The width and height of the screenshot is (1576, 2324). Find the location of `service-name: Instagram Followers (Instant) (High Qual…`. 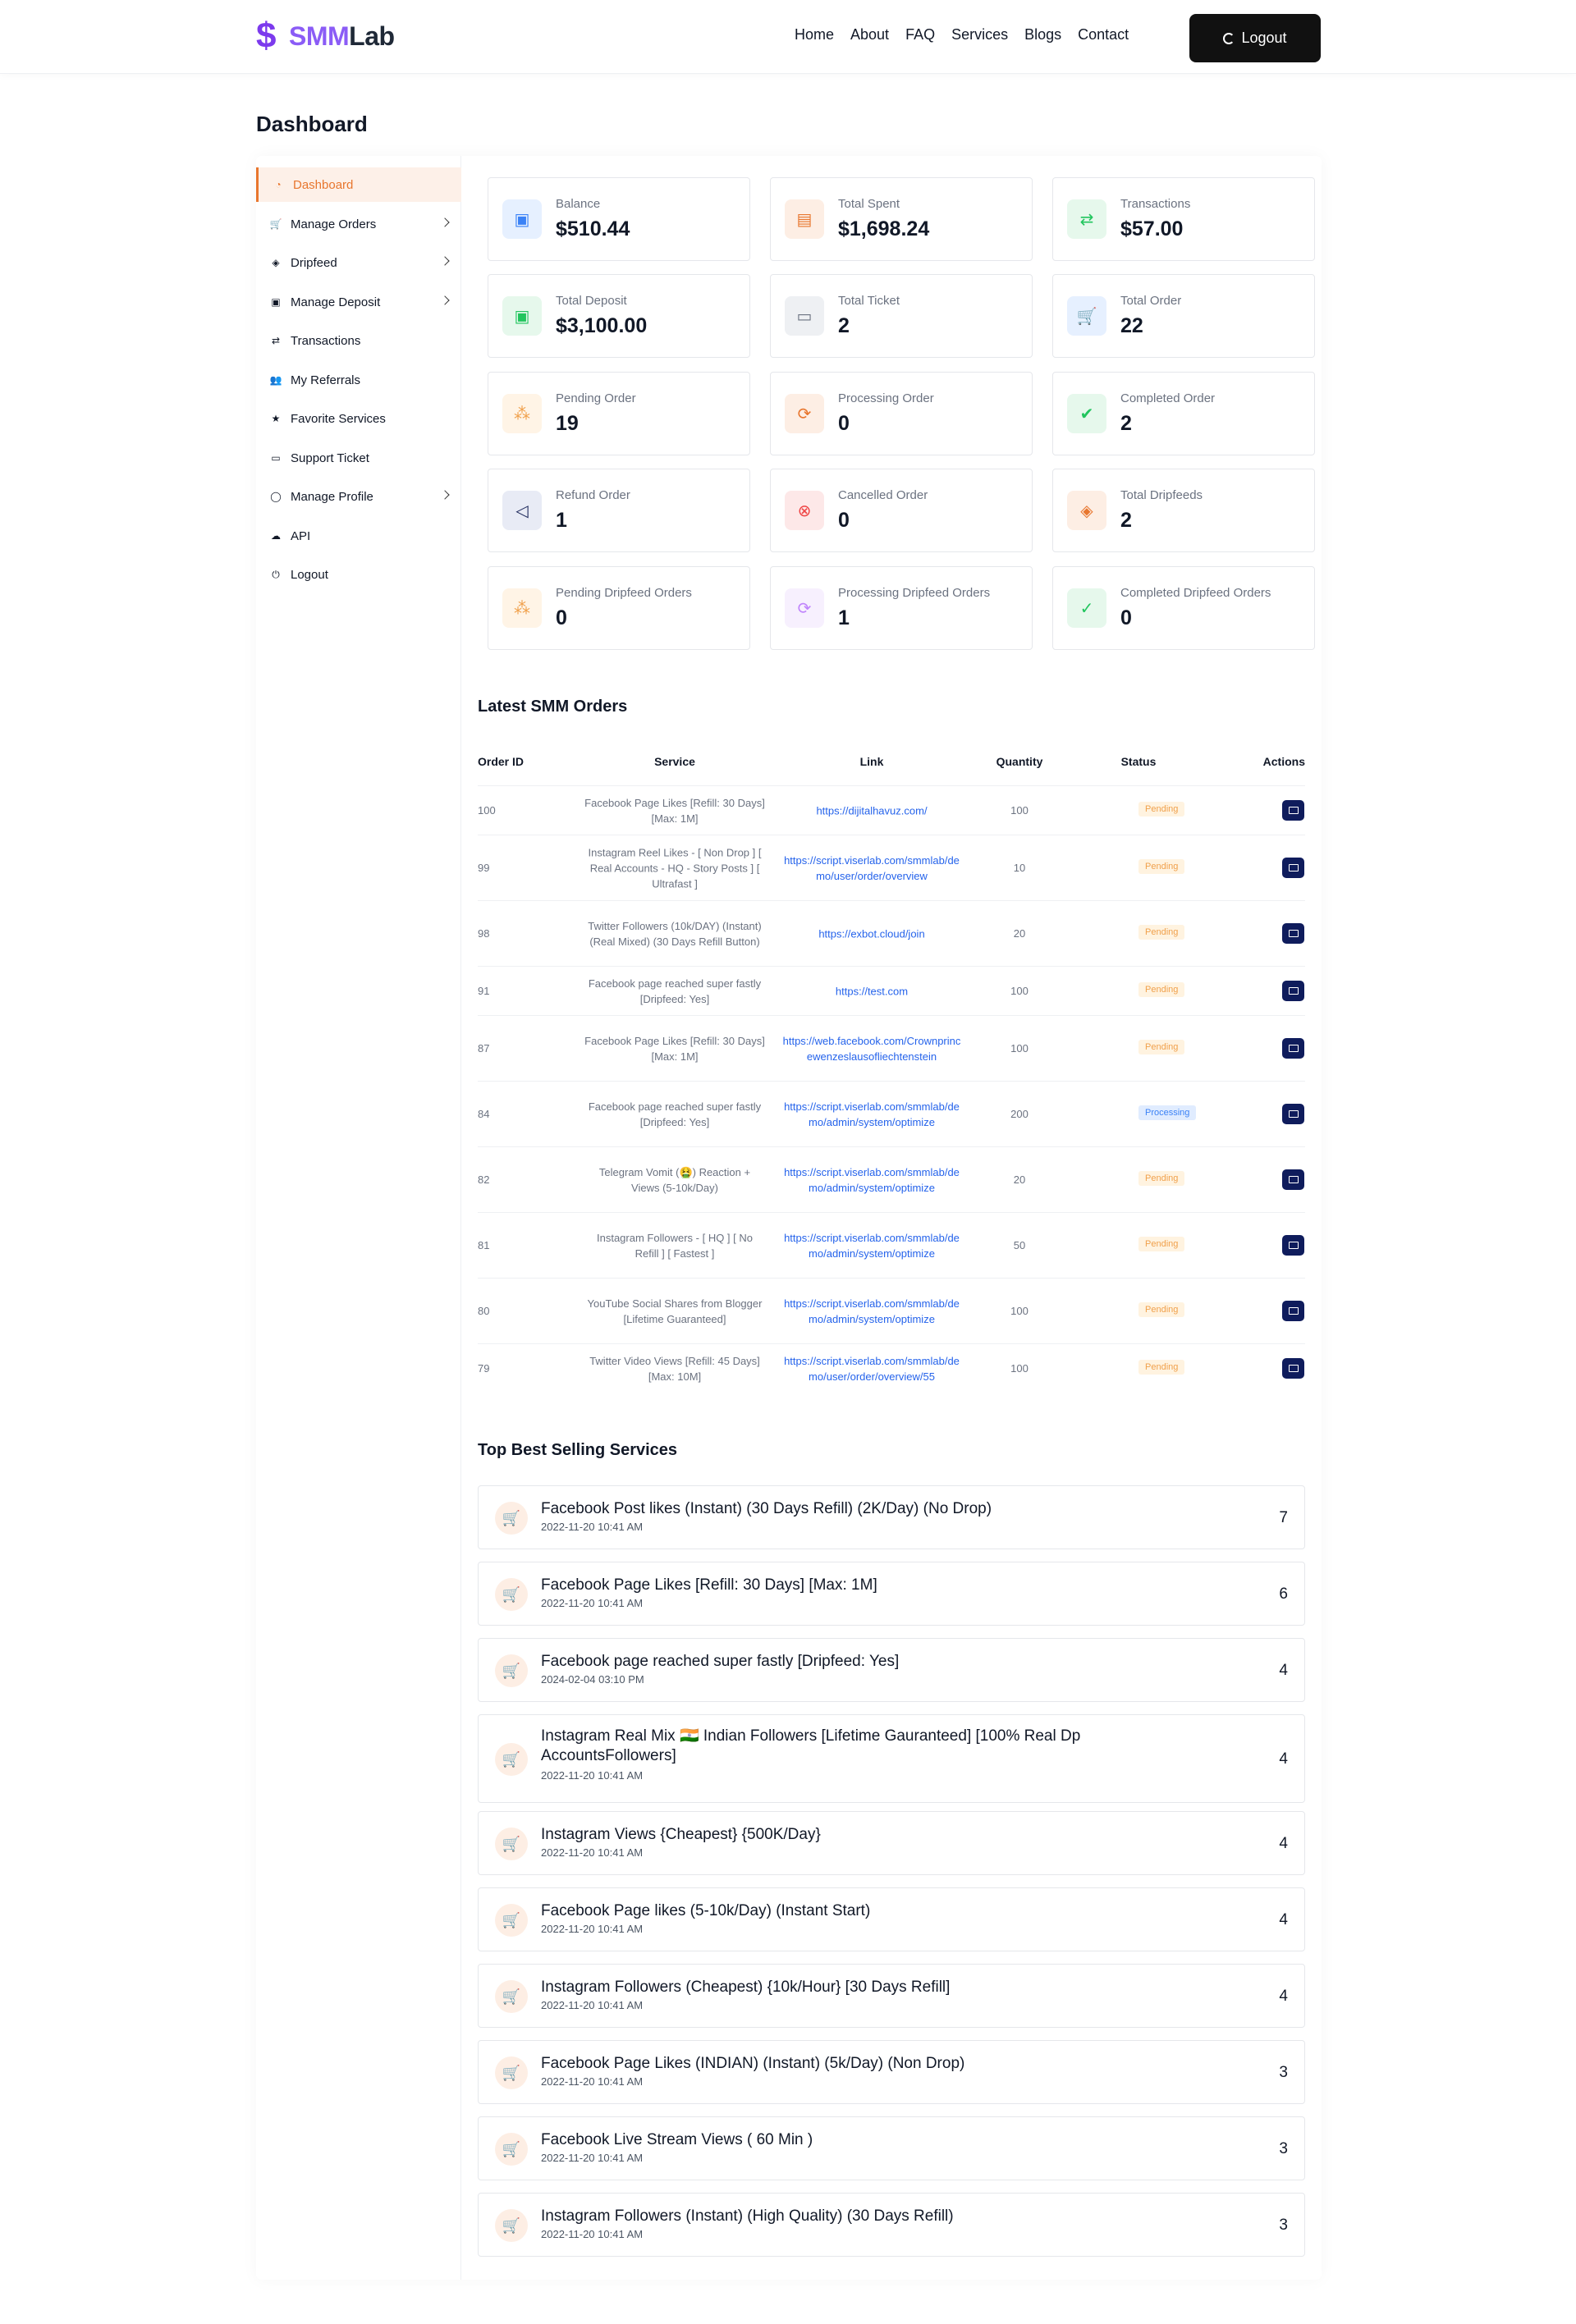

service-name: Instagram Followers (Instant) (High Qual… is located at coordinates (747, 2216).